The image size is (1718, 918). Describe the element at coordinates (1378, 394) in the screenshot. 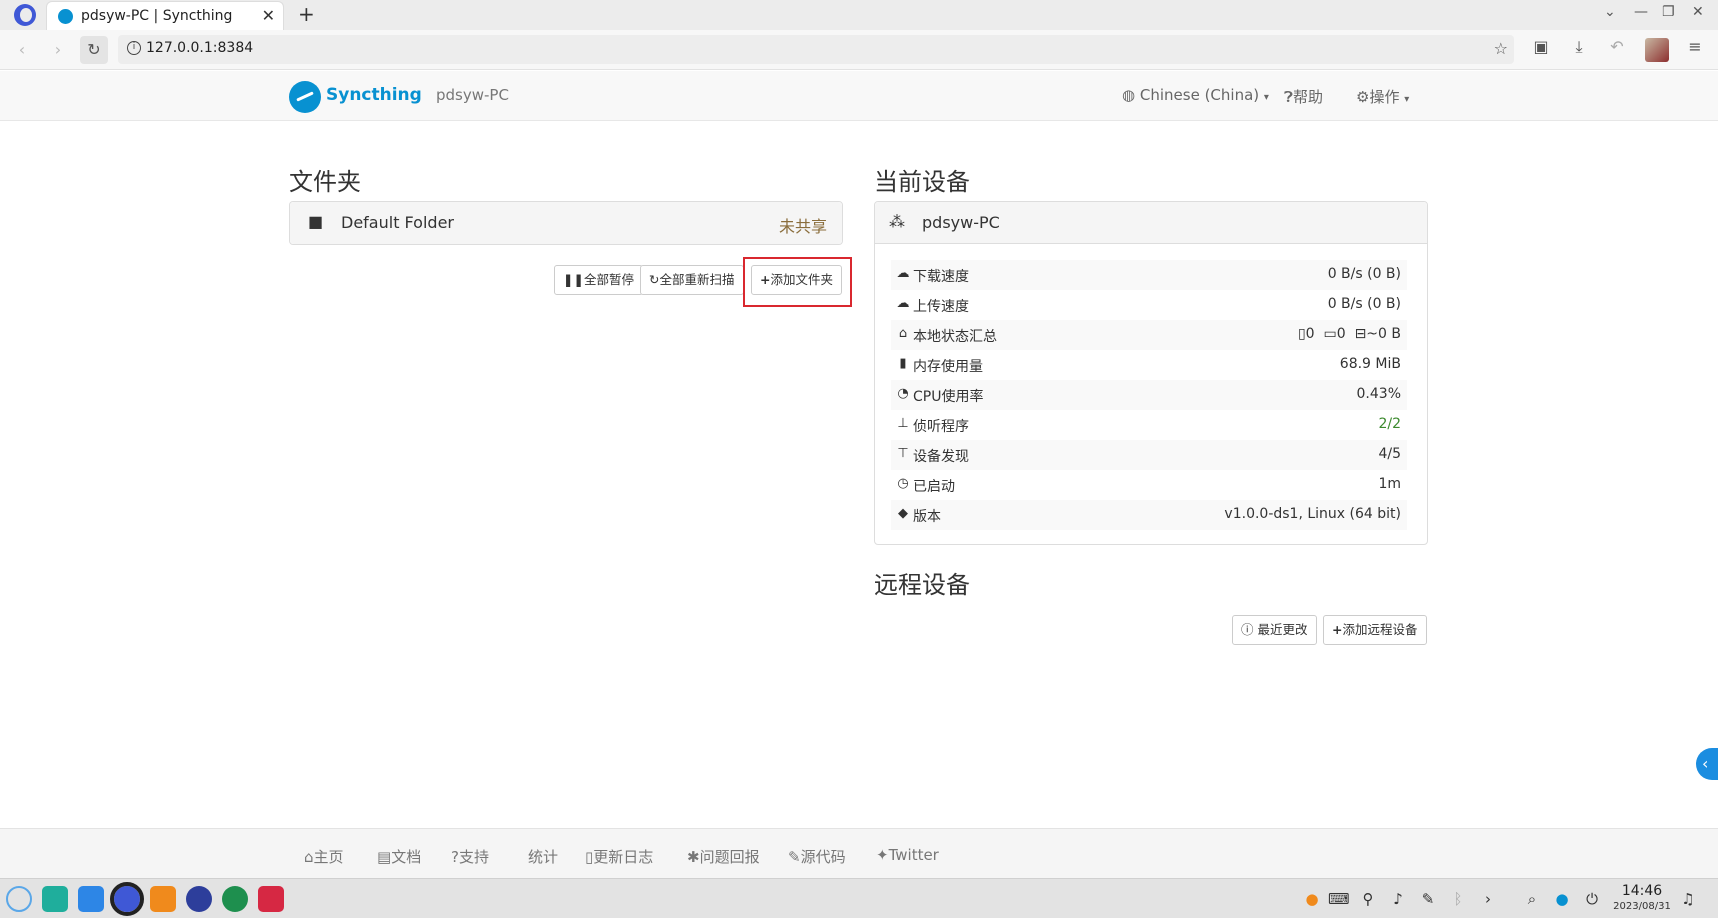

I see `cpu-usage-value: 0.43%` at that location.